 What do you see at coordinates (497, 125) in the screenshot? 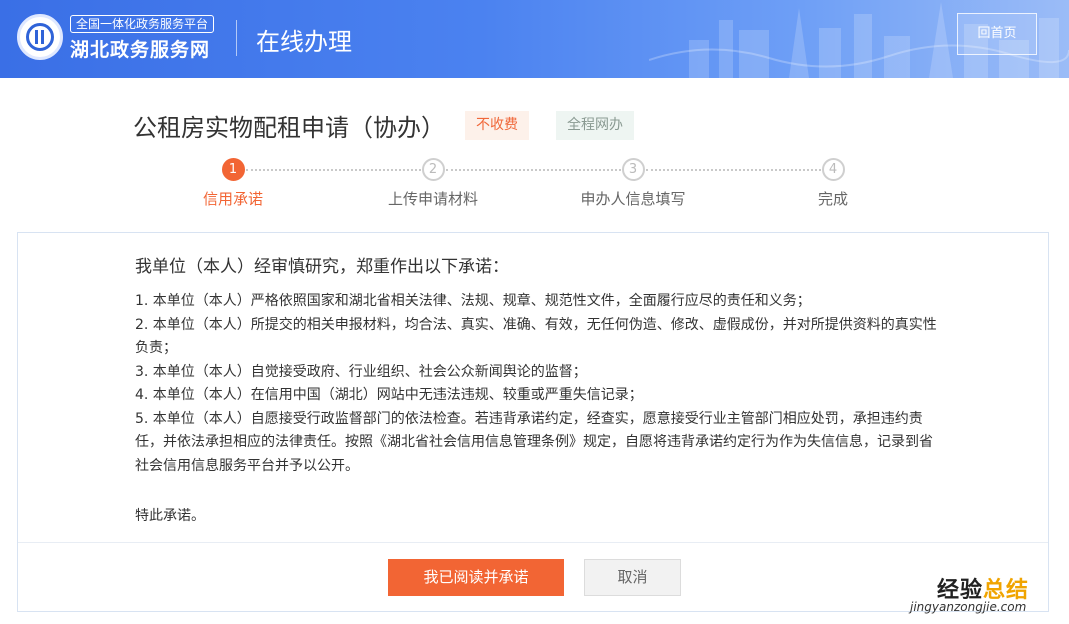
I see `tag-no-fee: 不收费` at bounding box center [497, 125].